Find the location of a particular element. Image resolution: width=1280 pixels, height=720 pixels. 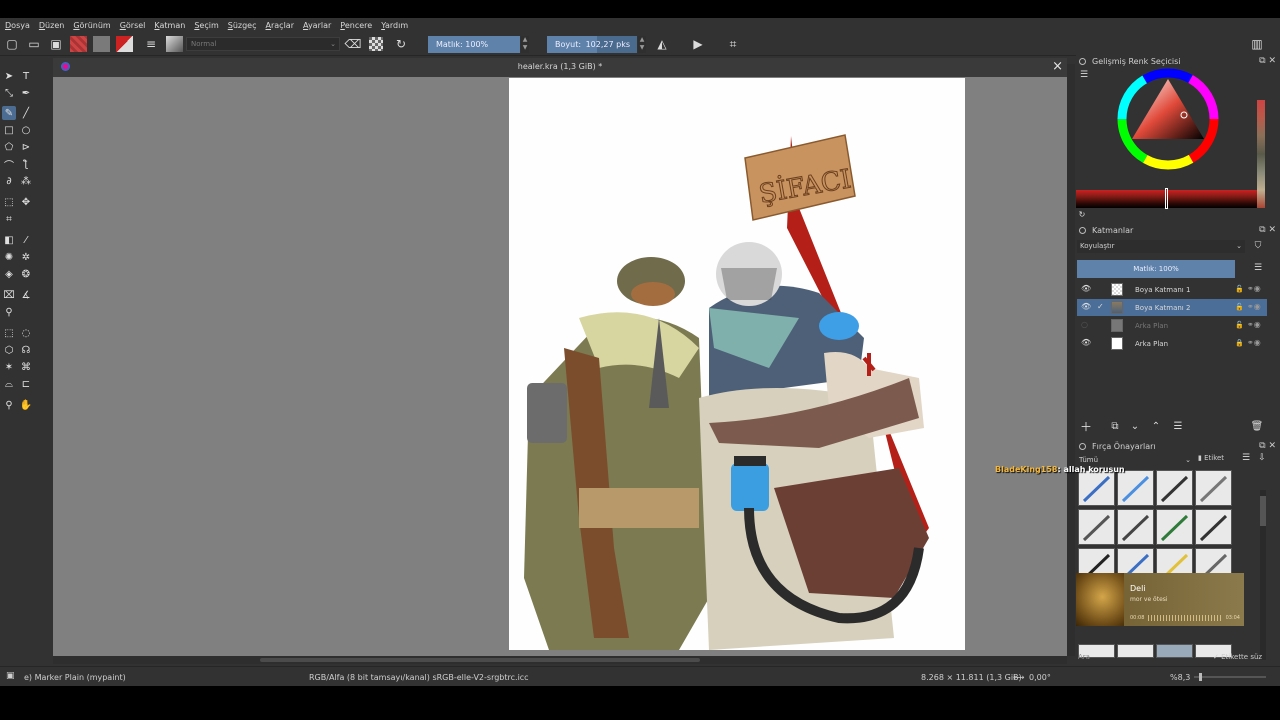

gradient-swatch is located at coordinates (78, 44).